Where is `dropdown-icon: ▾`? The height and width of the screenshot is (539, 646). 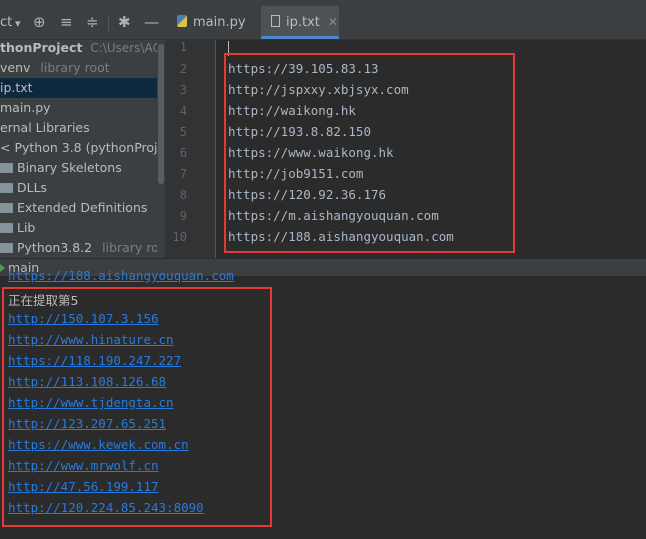 dropdown-icon: ▾ is located at coordinates (18, 24).